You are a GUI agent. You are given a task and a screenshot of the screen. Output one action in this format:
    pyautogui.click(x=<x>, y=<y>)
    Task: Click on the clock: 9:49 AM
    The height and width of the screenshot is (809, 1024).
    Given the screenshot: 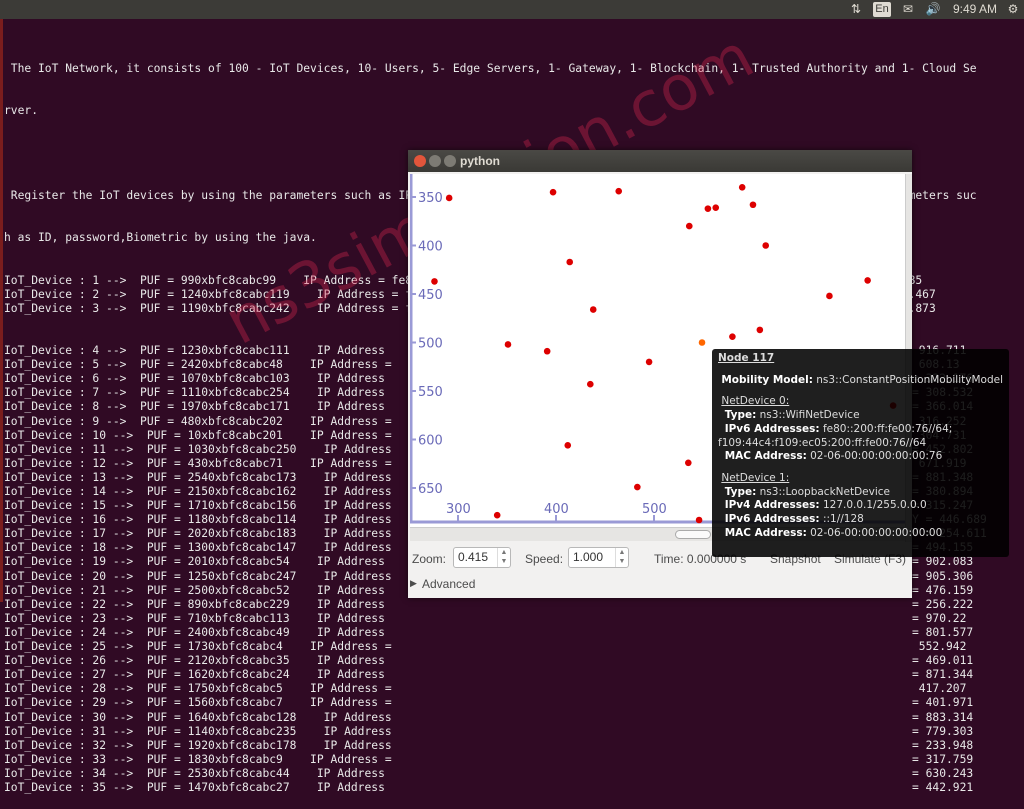 What is the action you would take?
    pyautogui.click(x=975, y=9)
    